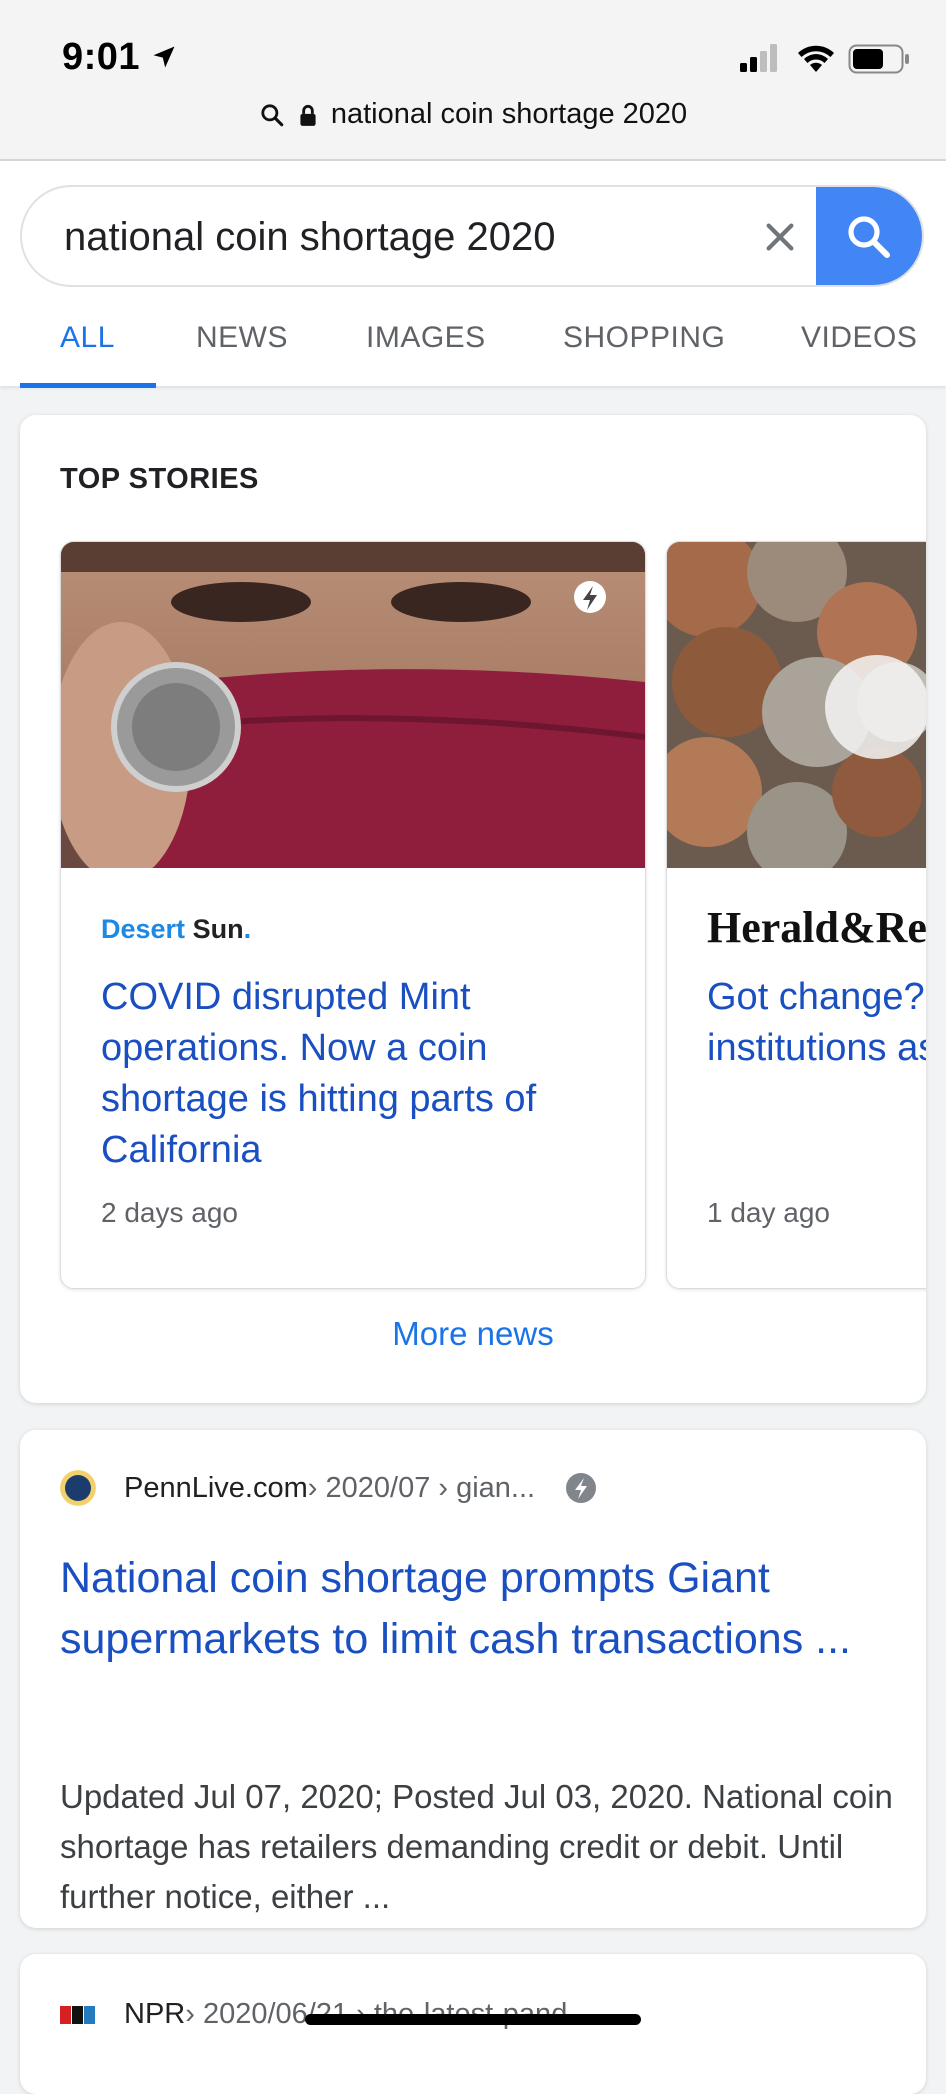 The image size is (946, 2094). I want to click on story-timestamp: 2 days ago, so click(169, 1212).